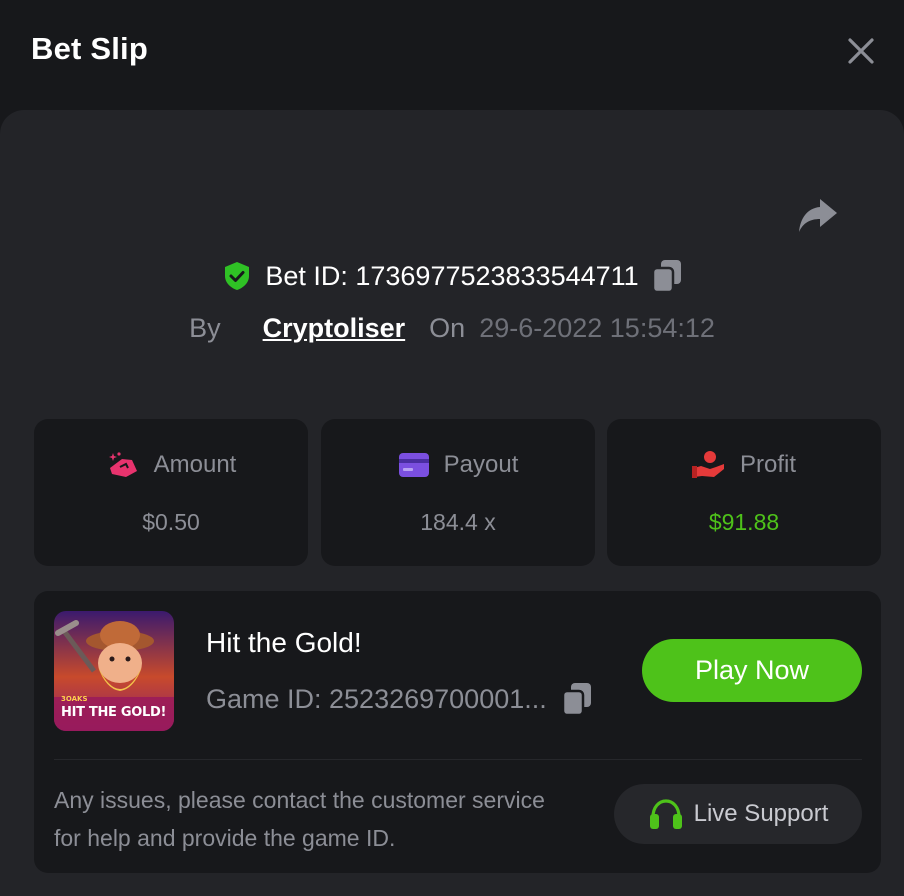  I want to click on profit-hand-icon, so click(707, 464).